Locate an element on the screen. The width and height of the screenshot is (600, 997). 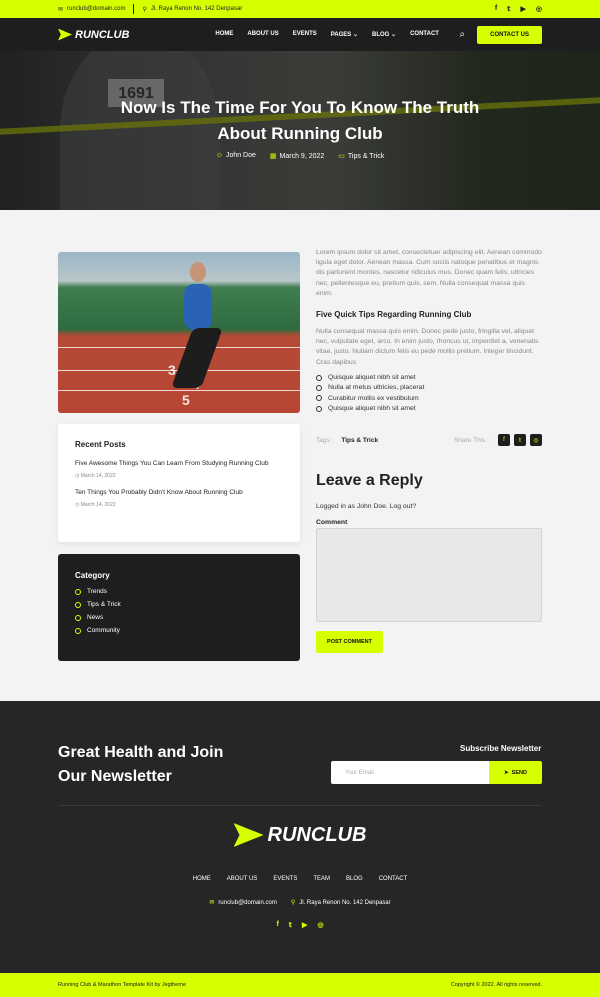
post-comment-button: POST COMMENT is located at coordinates (349, 642).